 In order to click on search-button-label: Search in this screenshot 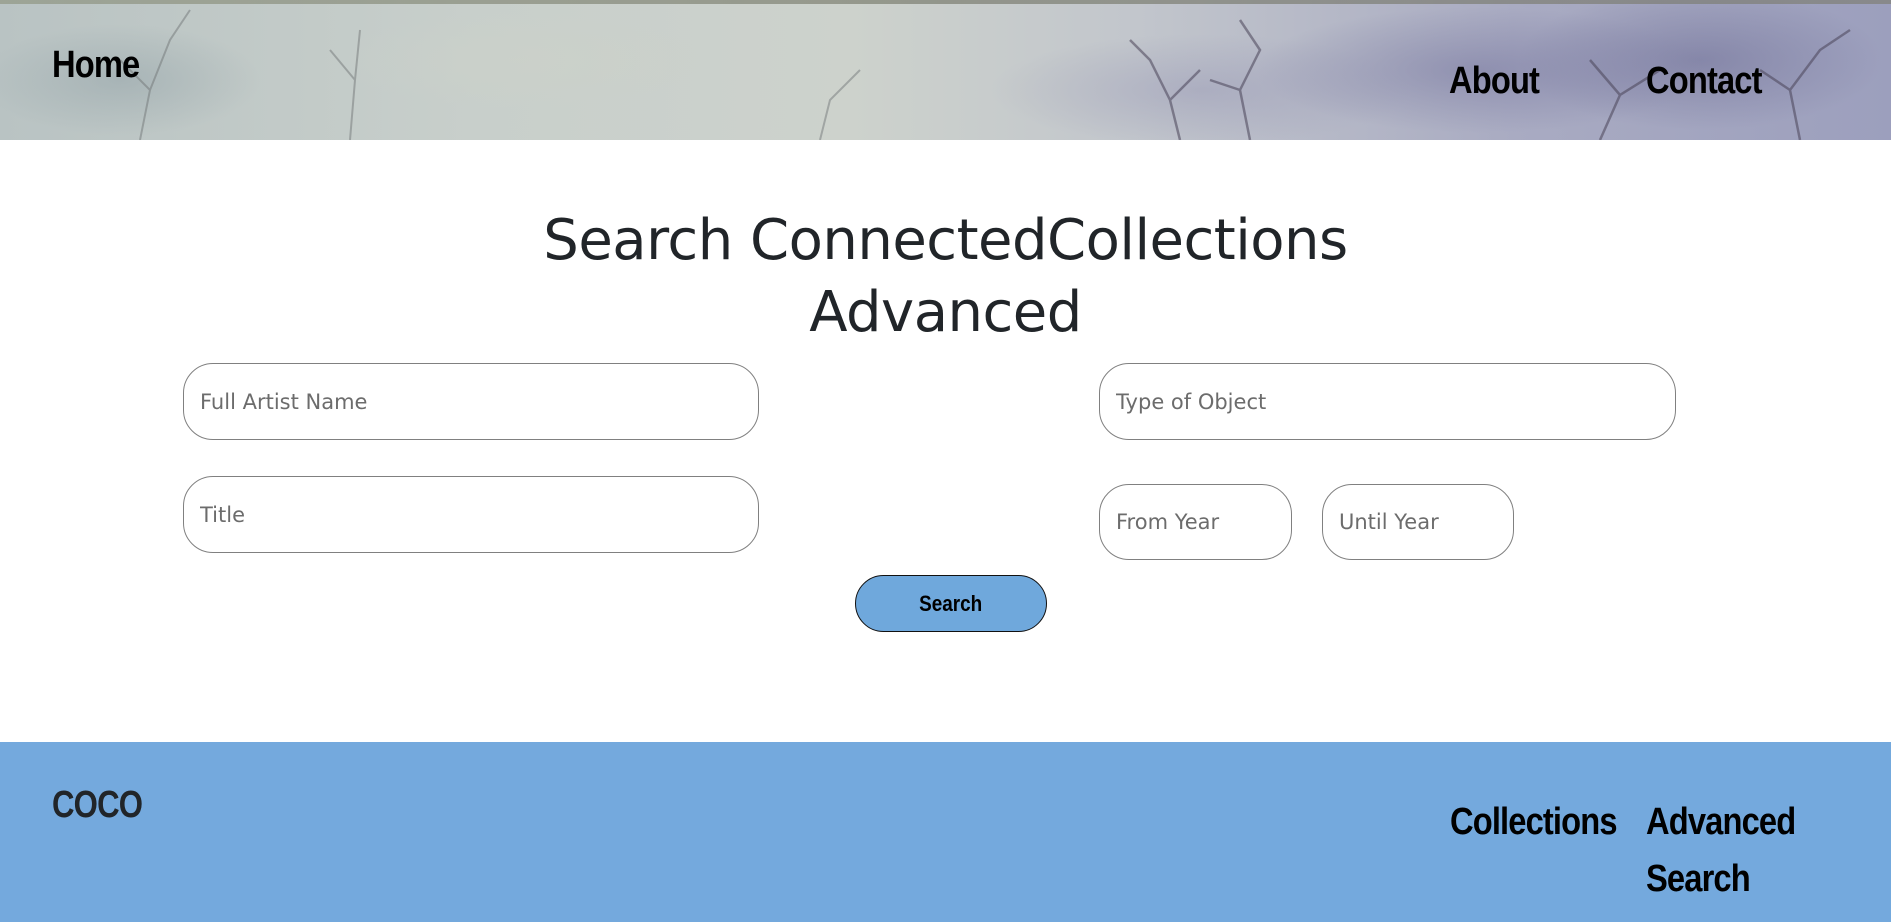, I will do `click(951, 603)`.